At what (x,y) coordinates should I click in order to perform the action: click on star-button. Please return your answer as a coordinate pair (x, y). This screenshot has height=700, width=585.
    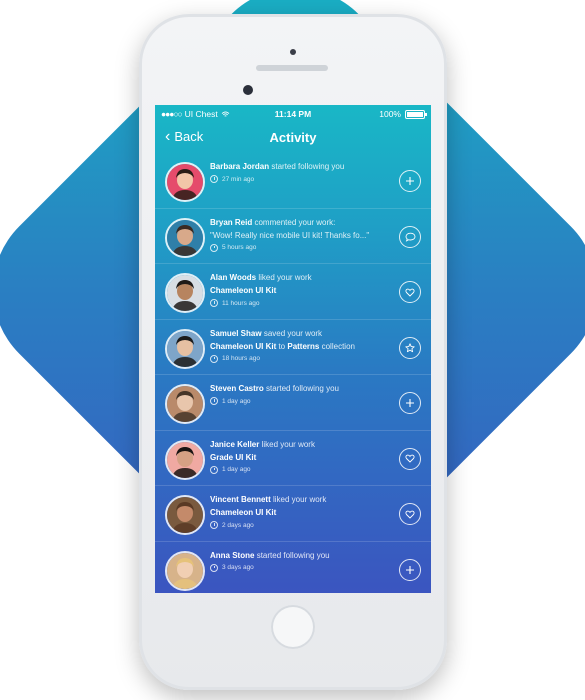
    Looking at the image, I should click on (410, 347).